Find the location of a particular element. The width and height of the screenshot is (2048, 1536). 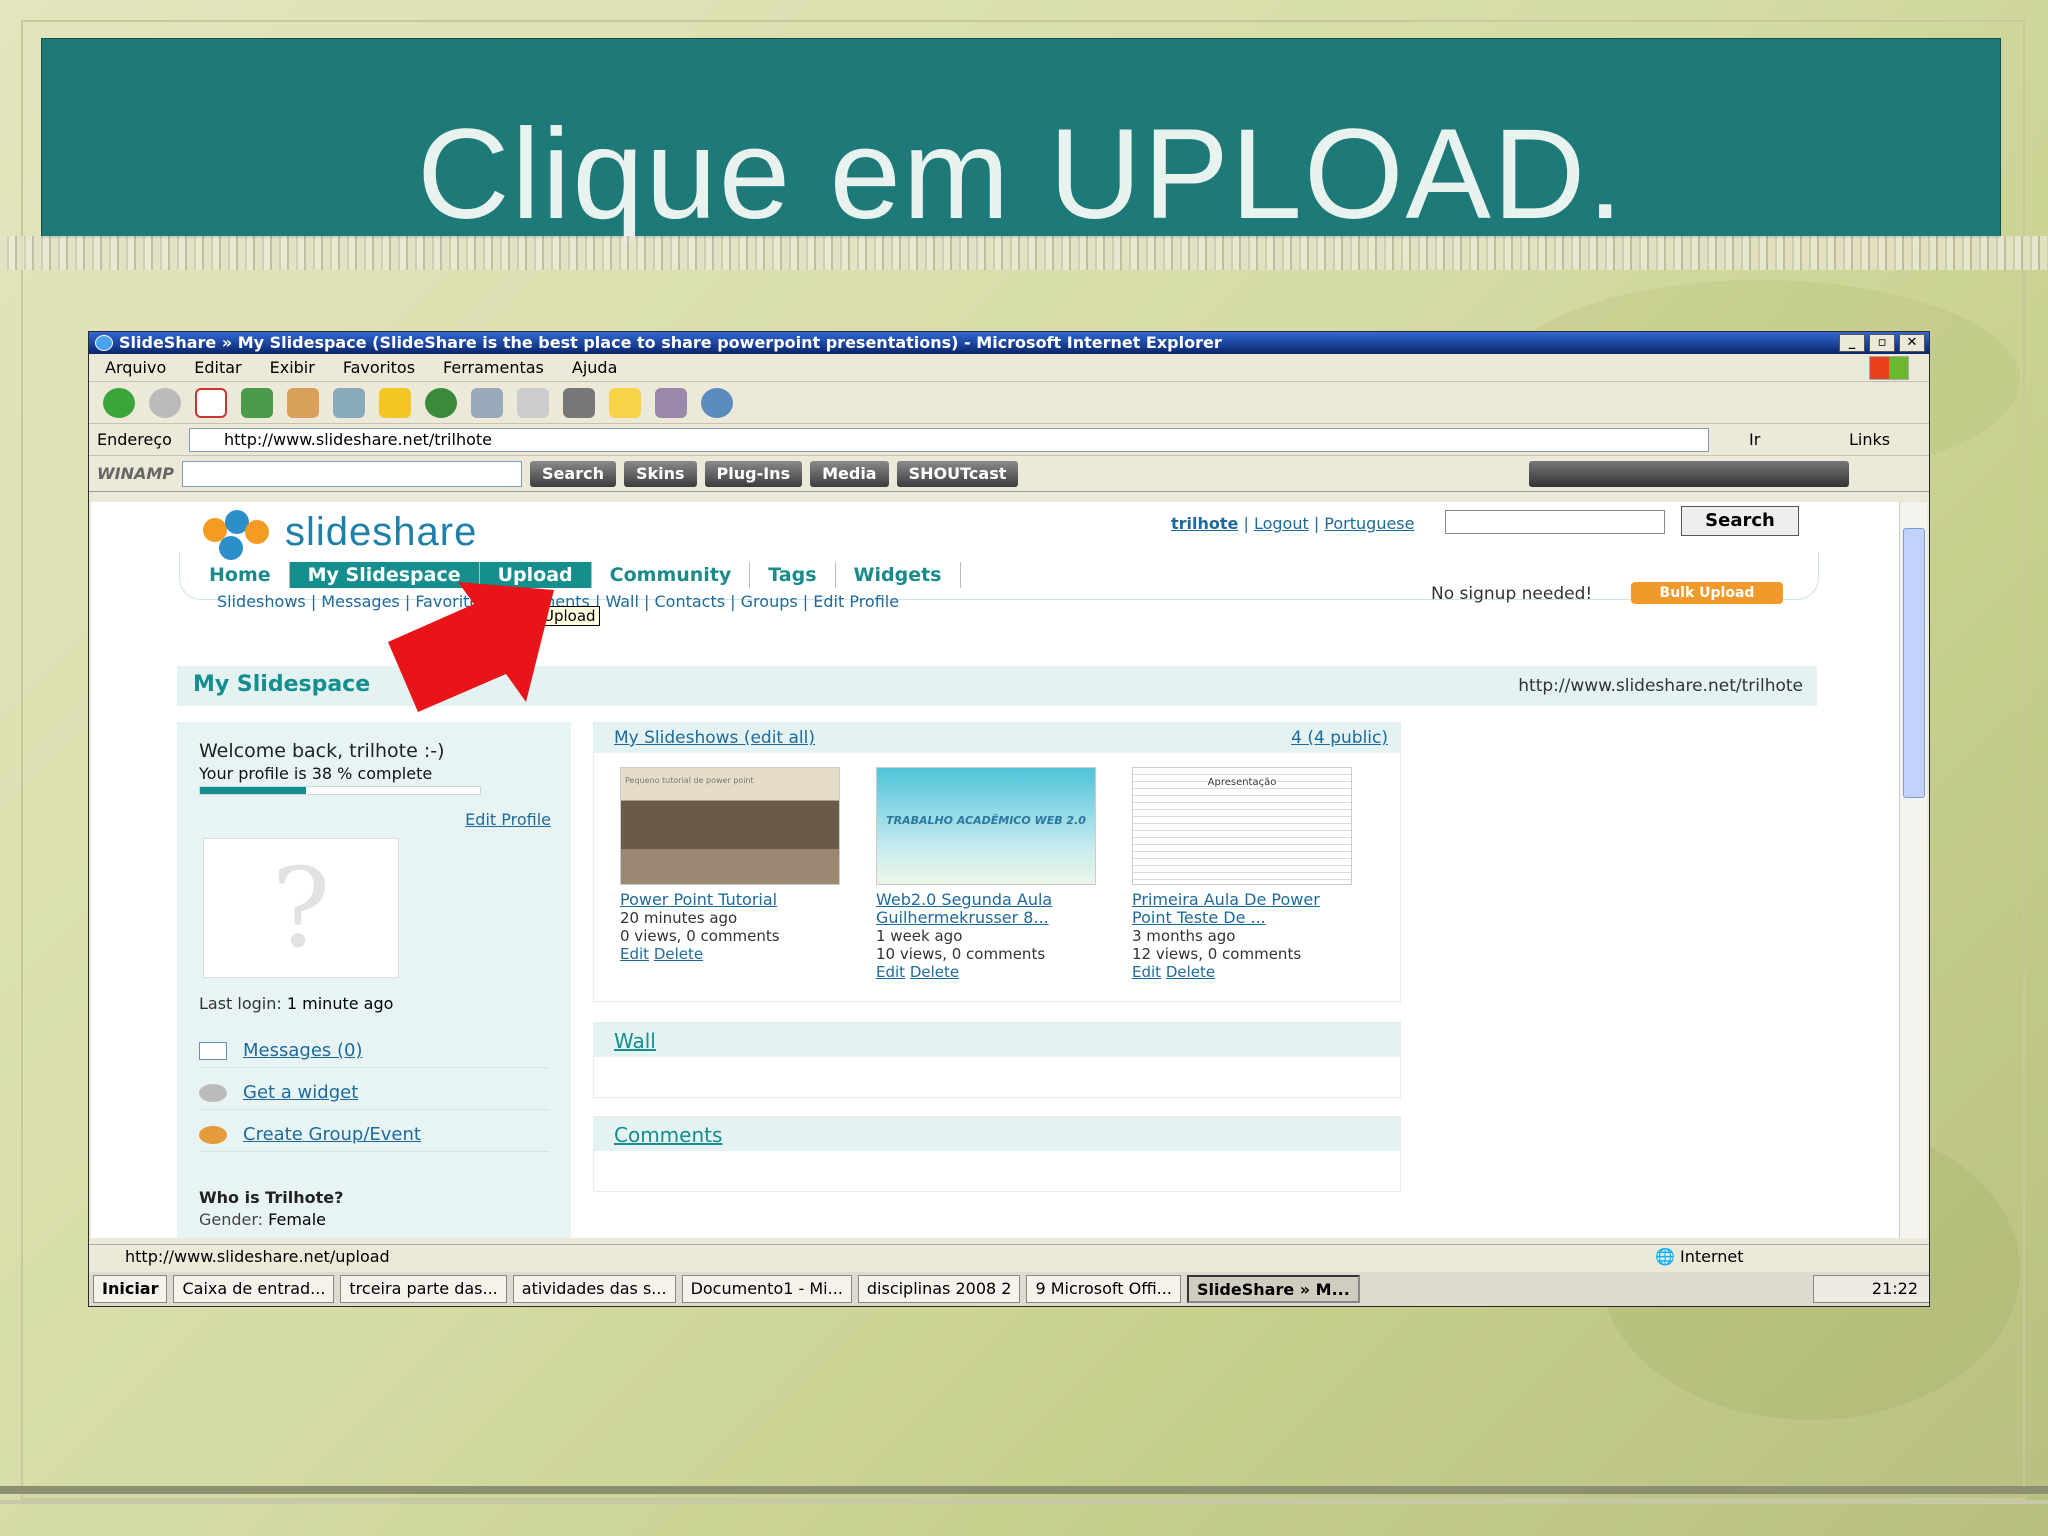

home-icon is located at coordinates (303, 402).